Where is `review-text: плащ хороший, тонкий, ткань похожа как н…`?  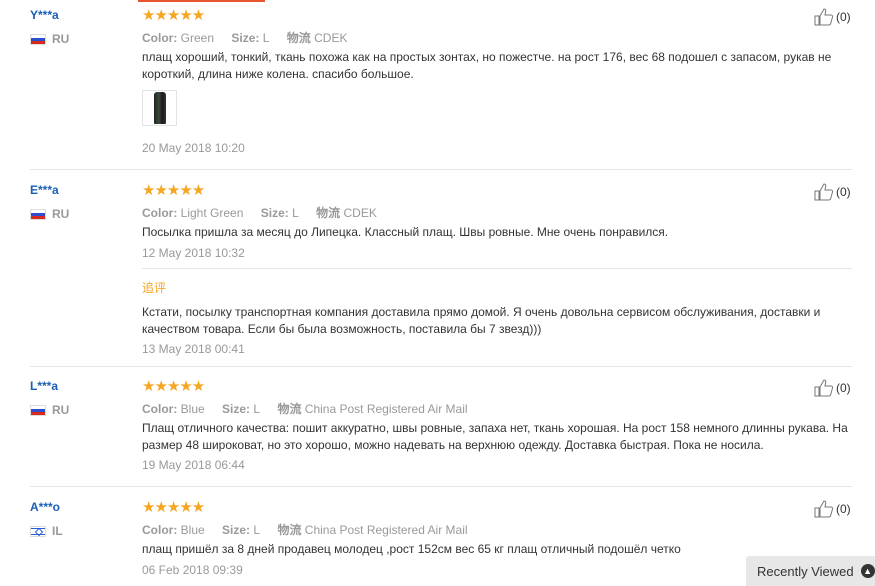 review-text: плащ хороший, тонкий, ткань похожа как н… is located at coordinates (487, 65).